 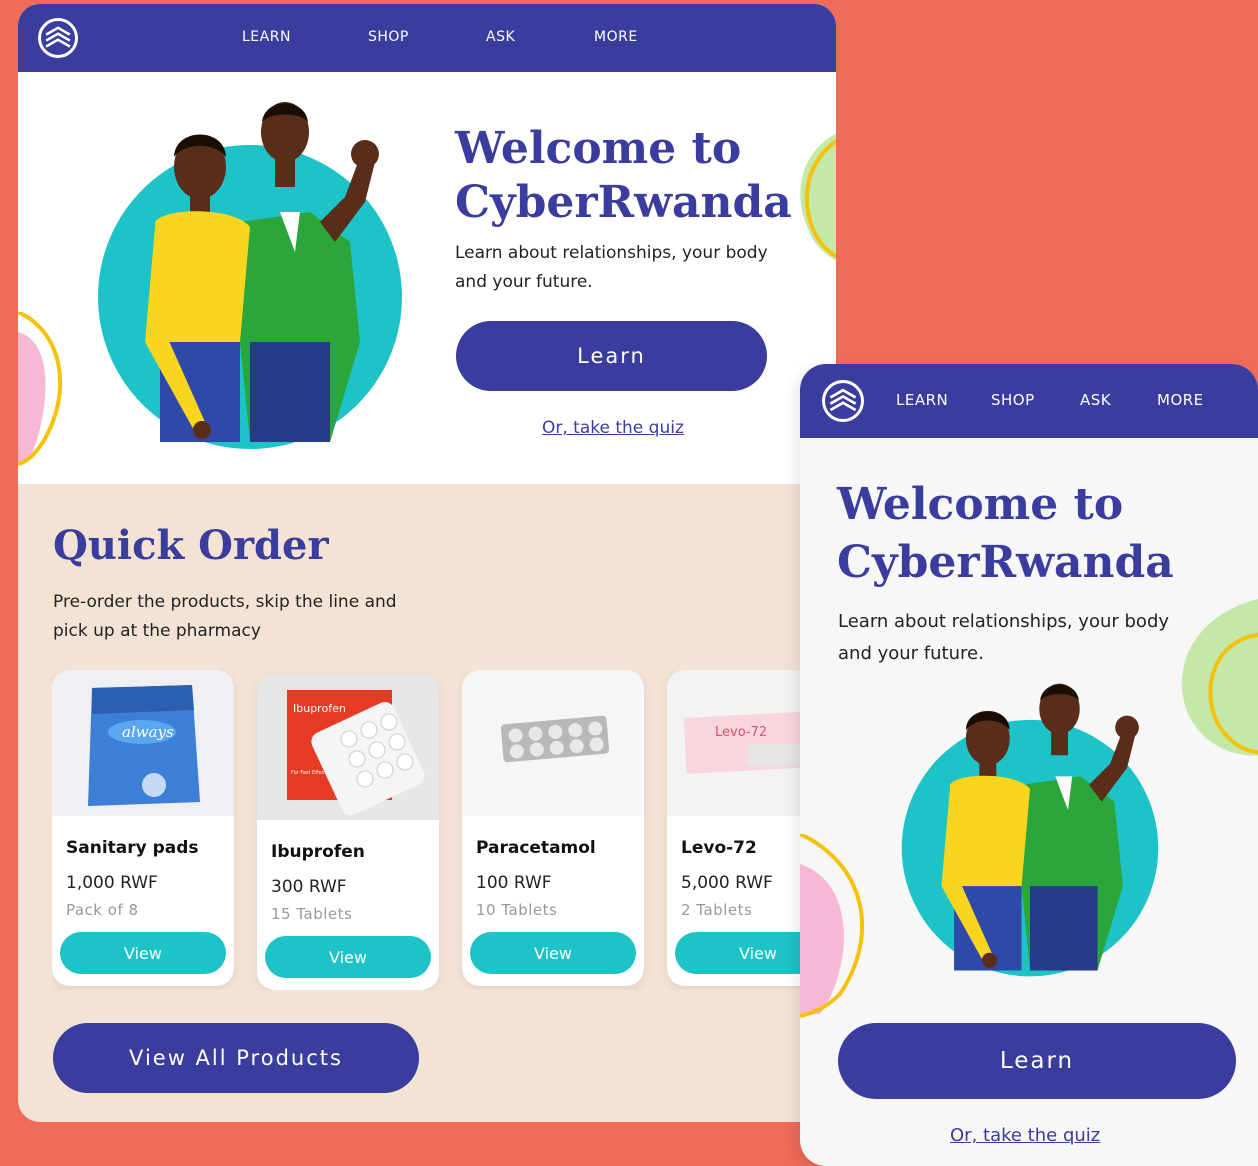 I want to click on product-card: Paracetamol 100 RWF 10 Tablets View, so click(x=553, y=828).